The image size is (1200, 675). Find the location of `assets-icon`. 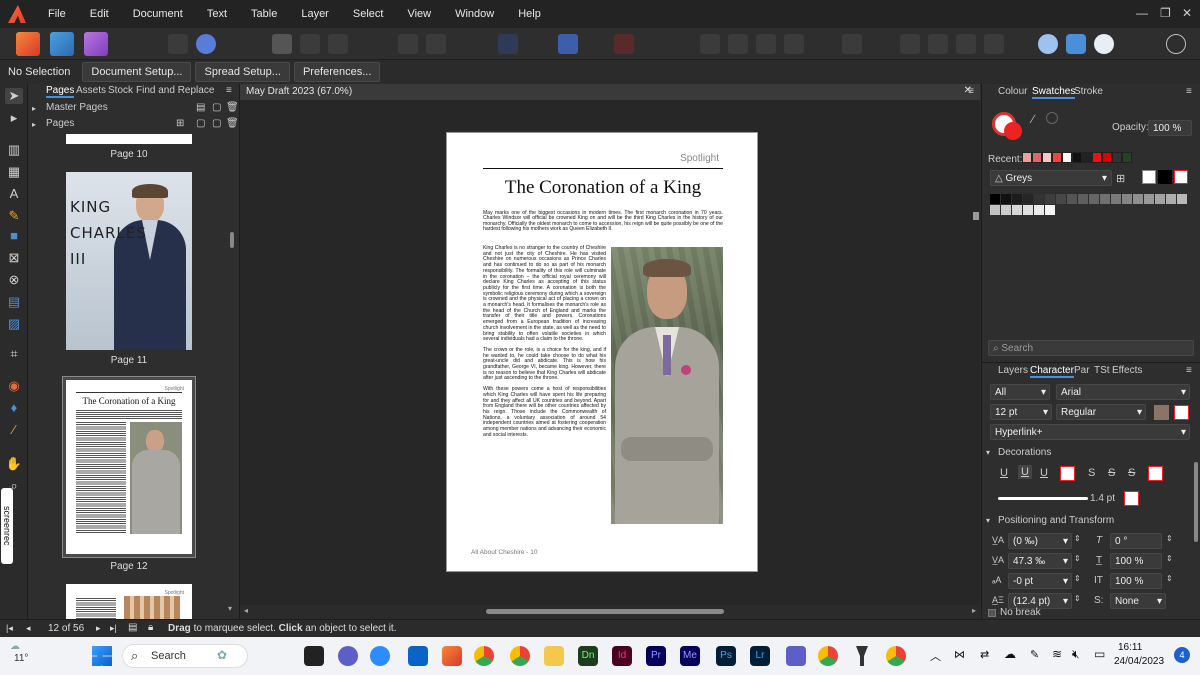

assets-icon is located at coordinates (178, 44).